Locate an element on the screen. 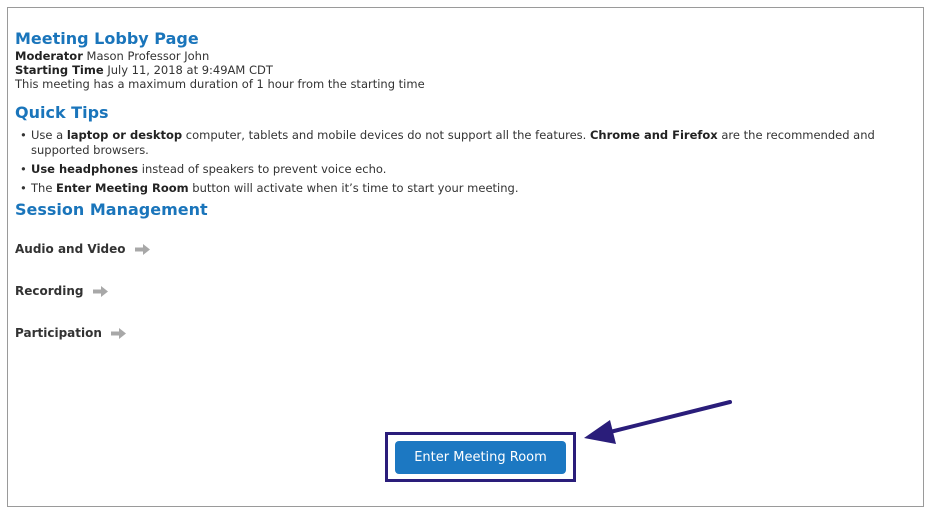 This screenshot has width=931, height=507. moderator-value: Mason Professor John is located at coordinates (148, 56).